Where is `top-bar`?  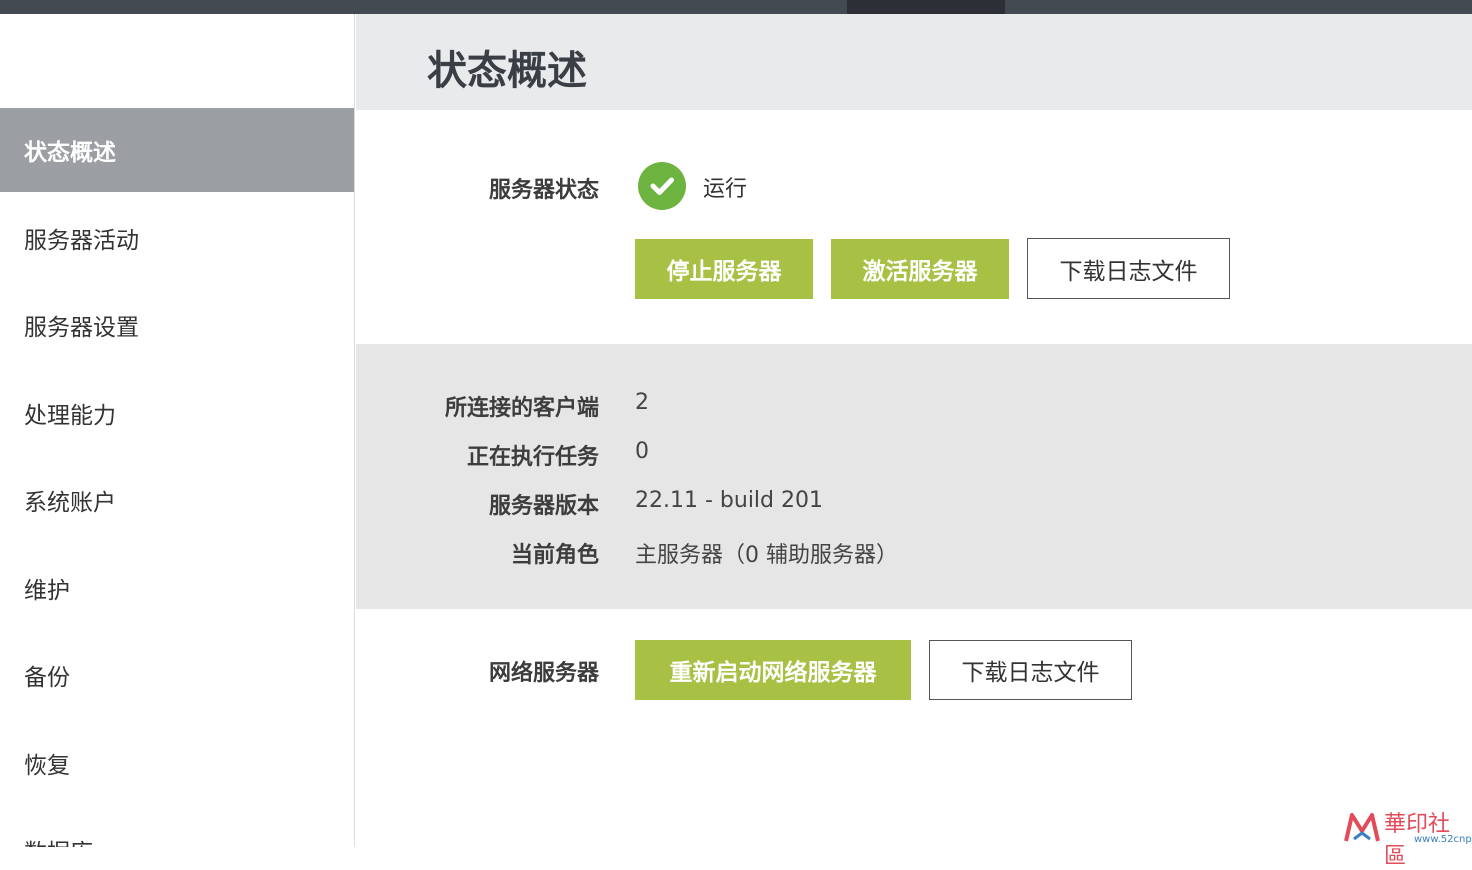 top-bar is located at coordinates (736, 7).